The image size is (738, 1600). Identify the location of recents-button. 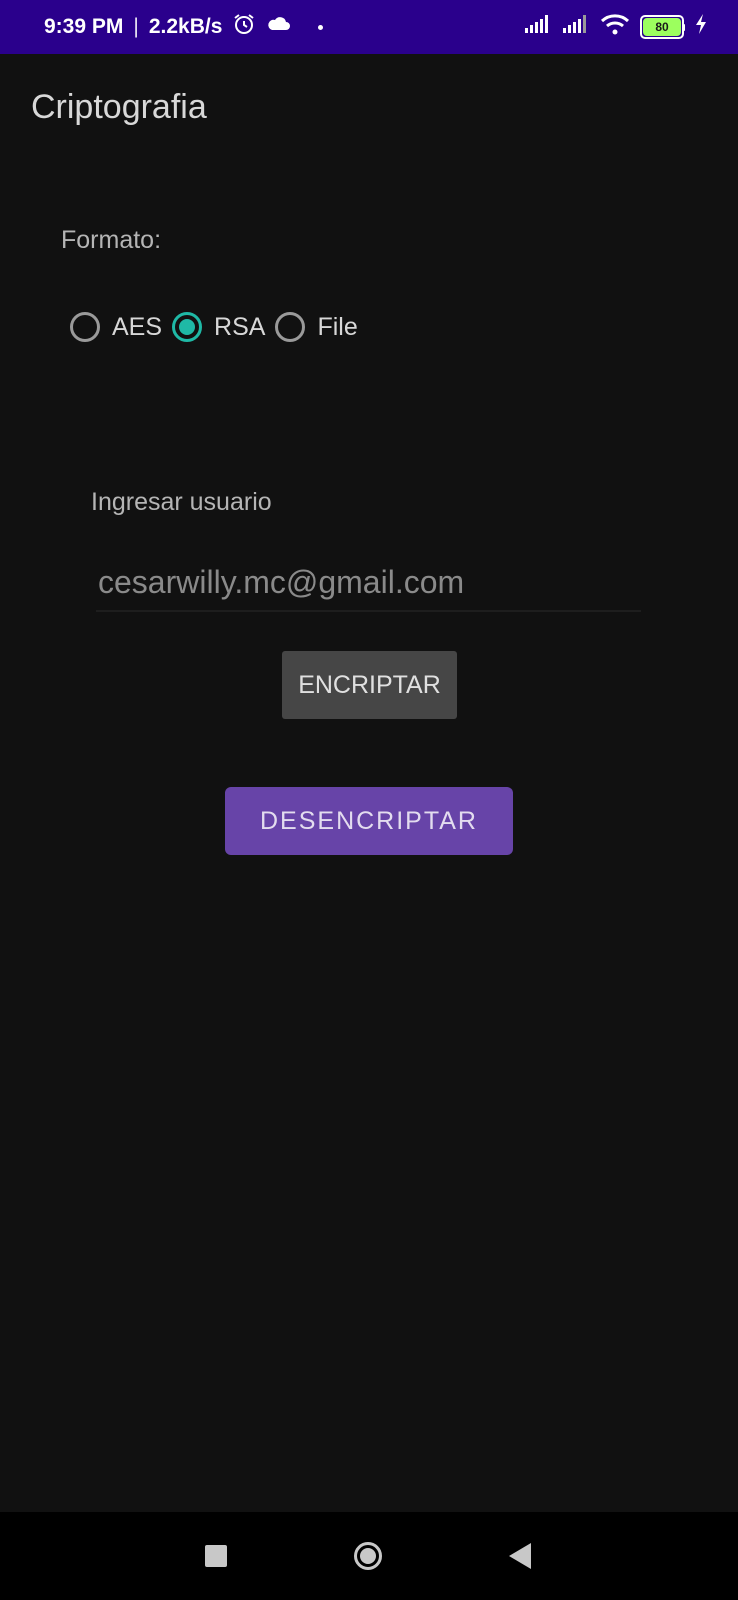
(216, 1556).